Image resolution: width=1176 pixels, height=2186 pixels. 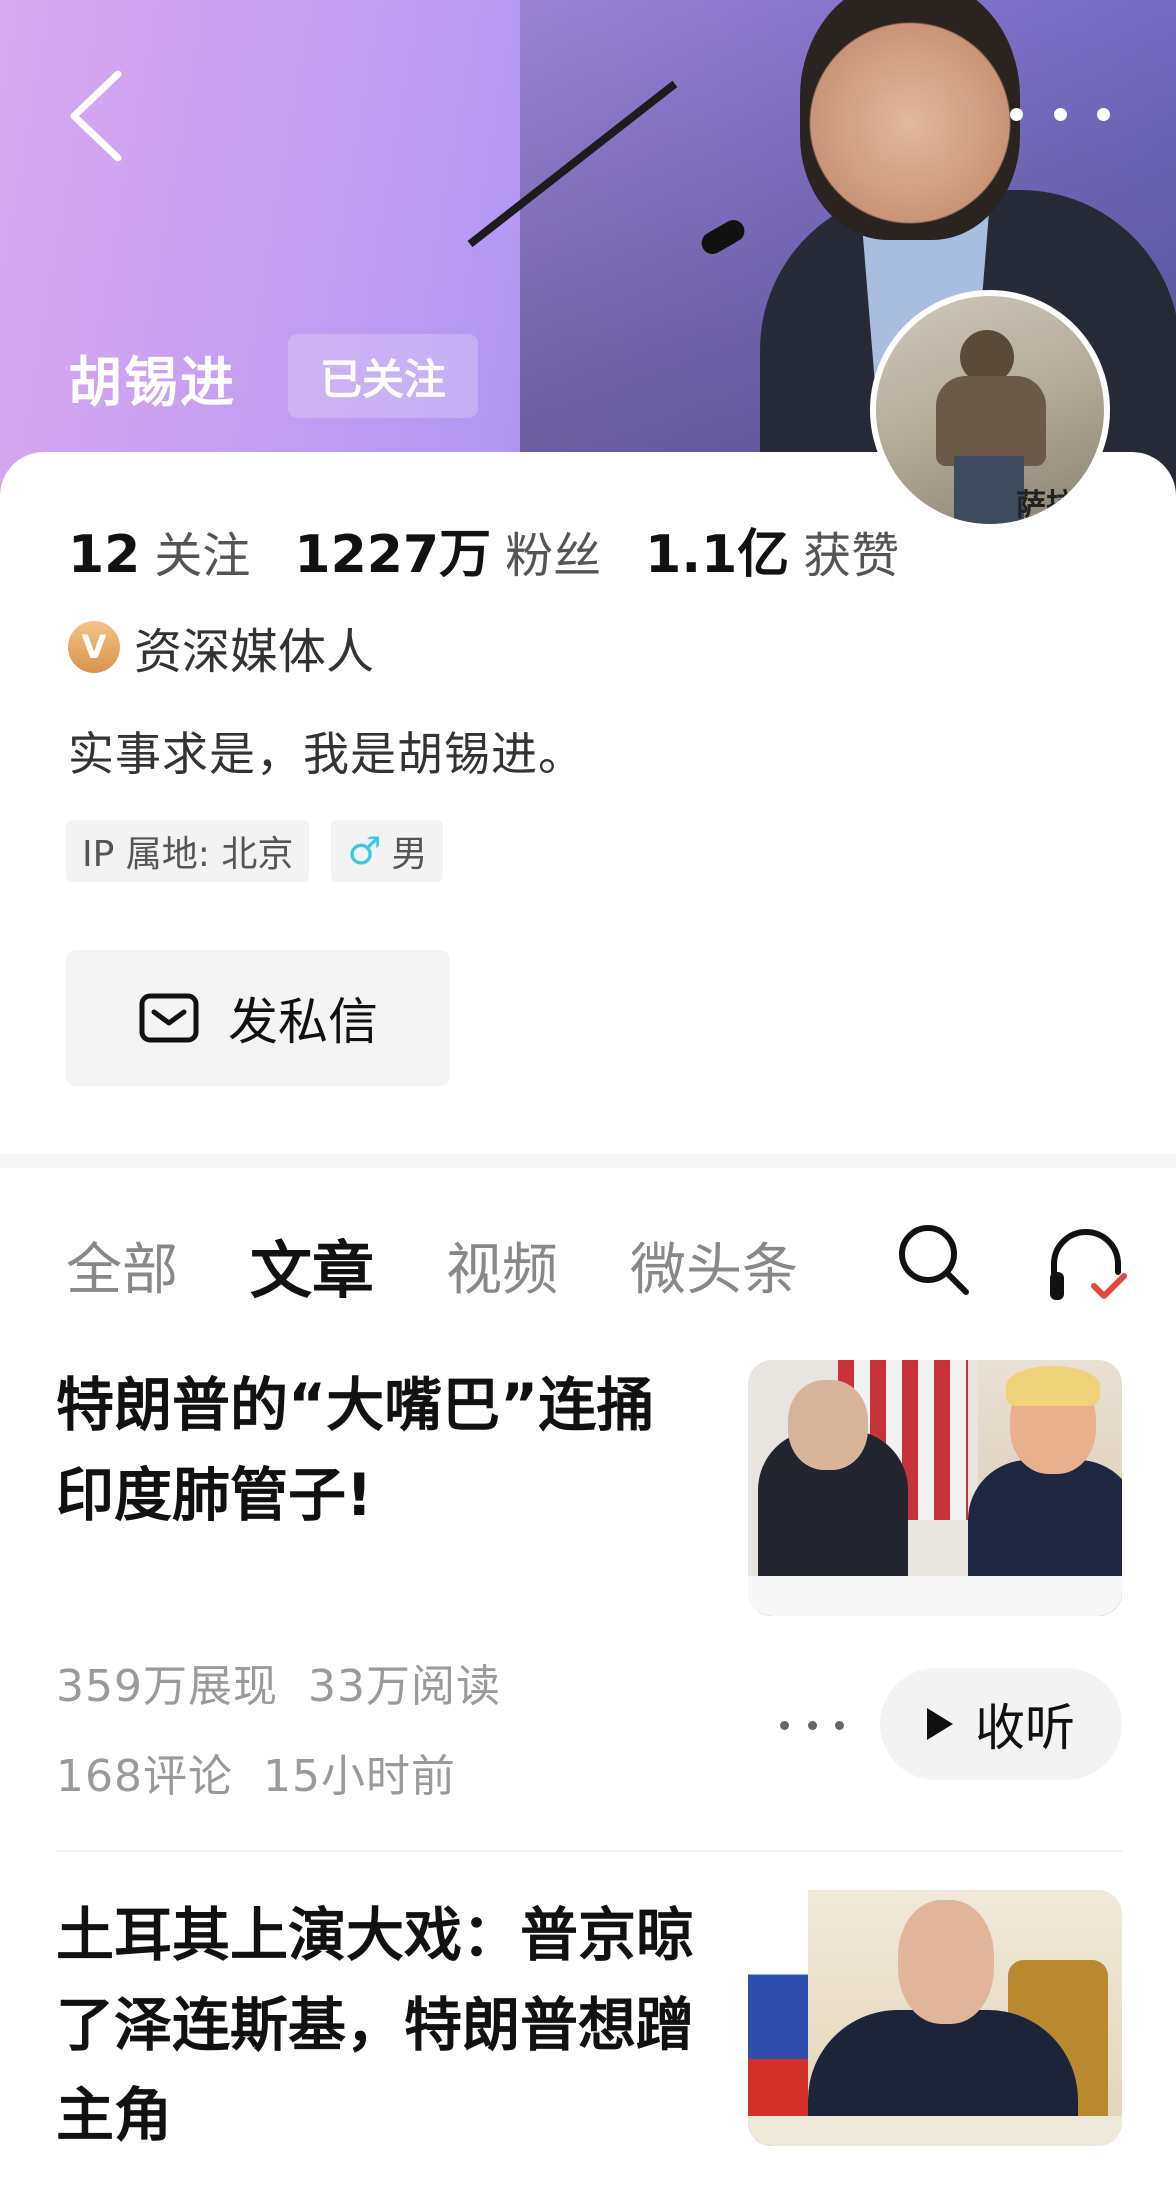 I want to click on male-icon: ♂, so click(x=364, y=851).